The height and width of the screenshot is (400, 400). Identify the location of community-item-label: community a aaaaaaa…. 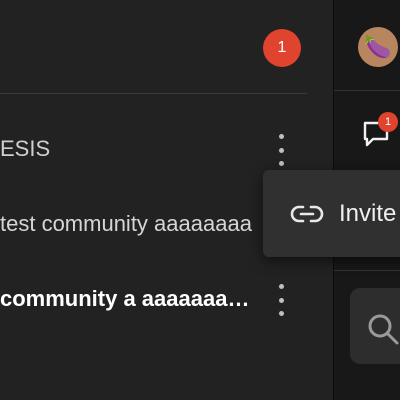
(131, 299).